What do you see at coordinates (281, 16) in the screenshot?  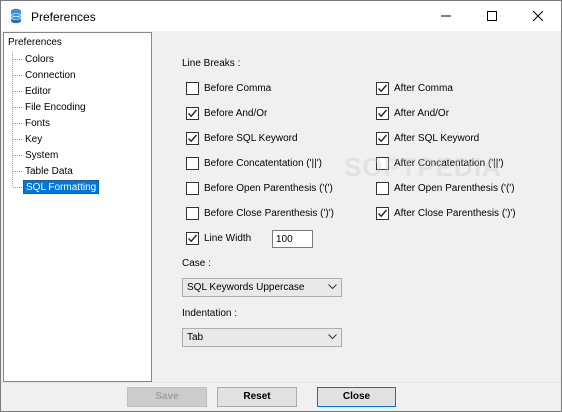 I see `title-bar: Preferences` at bounding box center [281, 16].